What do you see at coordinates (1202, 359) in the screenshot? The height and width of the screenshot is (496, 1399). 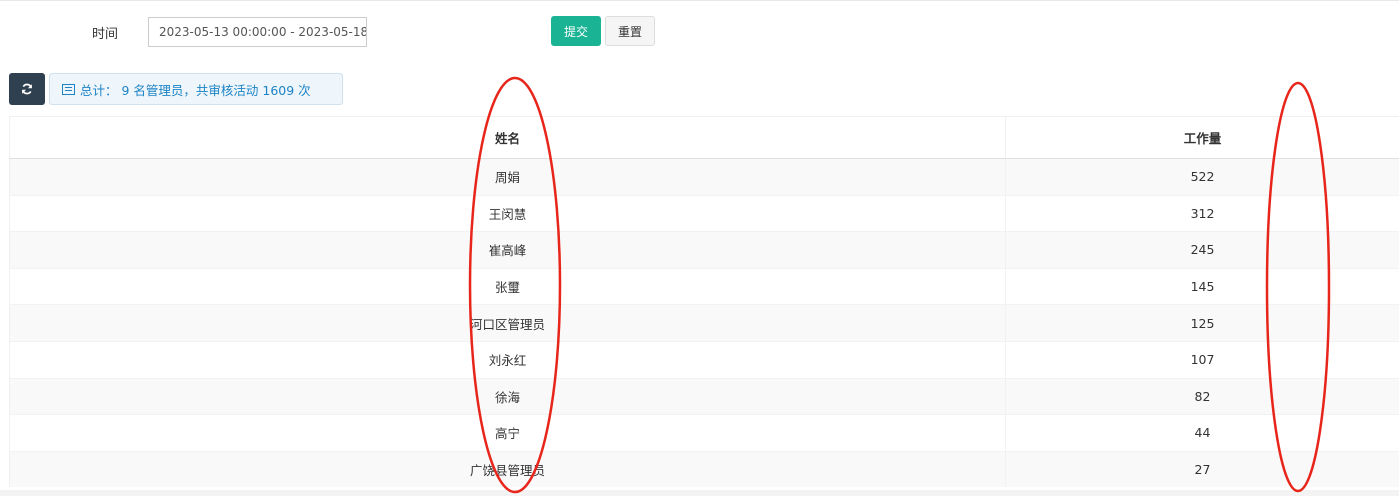 I see `cell-workload: 107` at bounding box center [1202, 359].